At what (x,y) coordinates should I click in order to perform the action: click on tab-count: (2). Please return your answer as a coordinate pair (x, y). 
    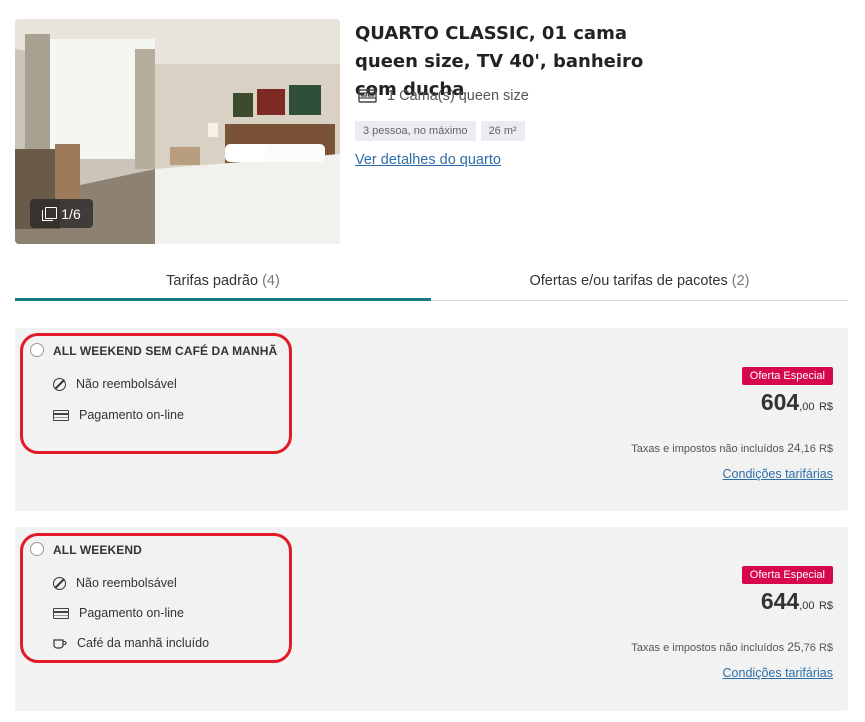
    Looking at the image, I should click on (740, 281).